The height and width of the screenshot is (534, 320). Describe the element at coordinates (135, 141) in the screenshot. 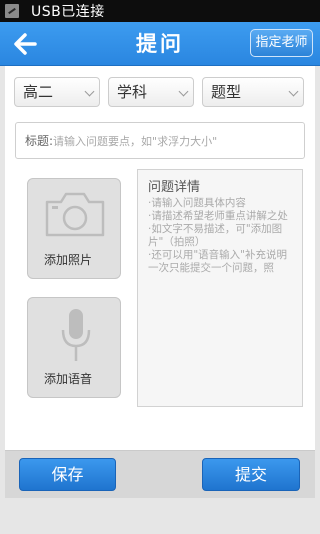

I see `title-input-placeholder: 请输入问题要点，如"求浮力大小"` at that location.